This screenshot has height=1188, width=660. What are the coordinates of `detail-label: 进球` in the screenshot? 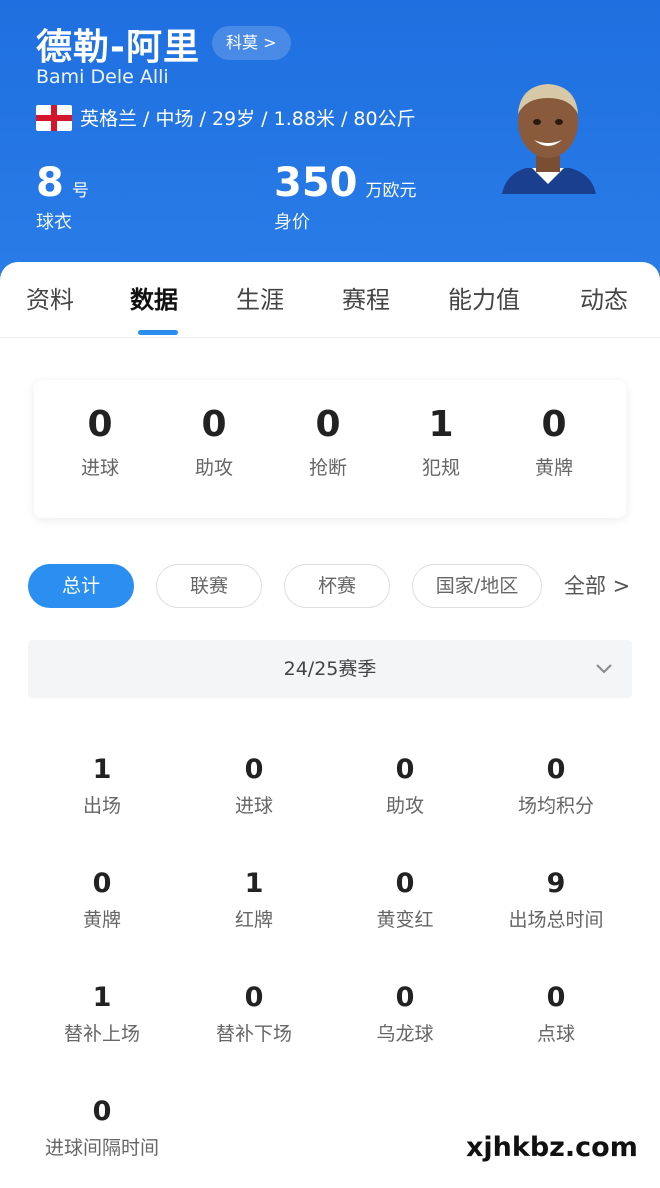 It's located at (253, 806).